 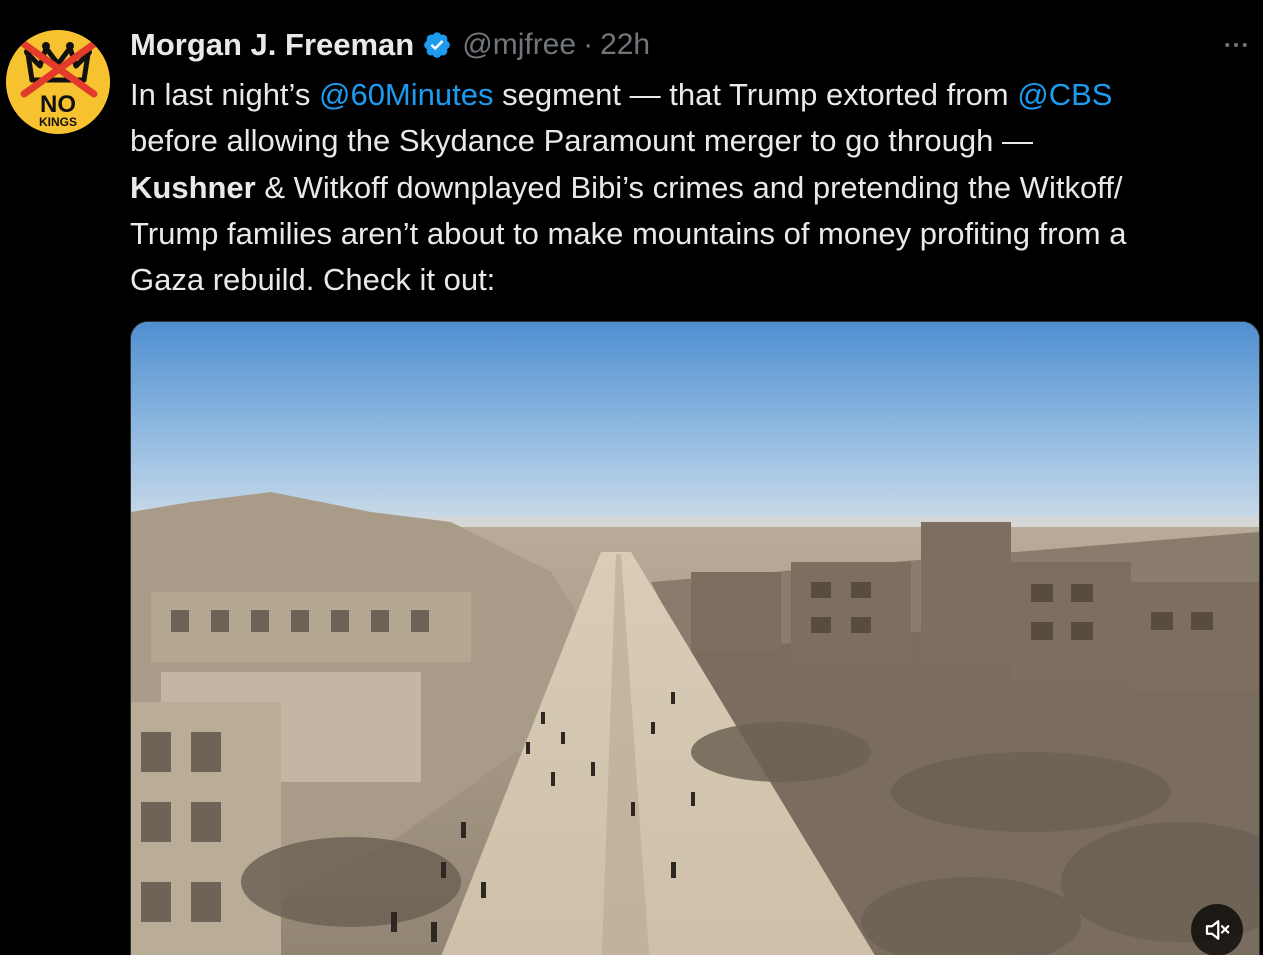 I want to click on avatar: NO KINGS, so click(x=58, y=82).